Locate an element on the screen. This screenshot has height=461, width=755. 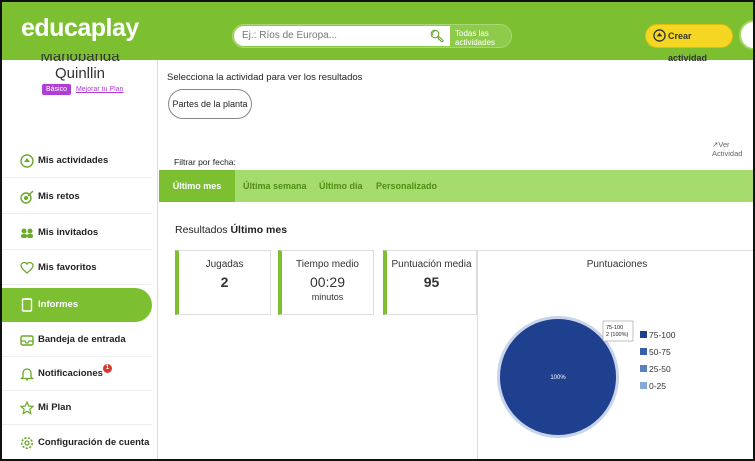
stat-value: 2 is located at coordinates (224, 282).